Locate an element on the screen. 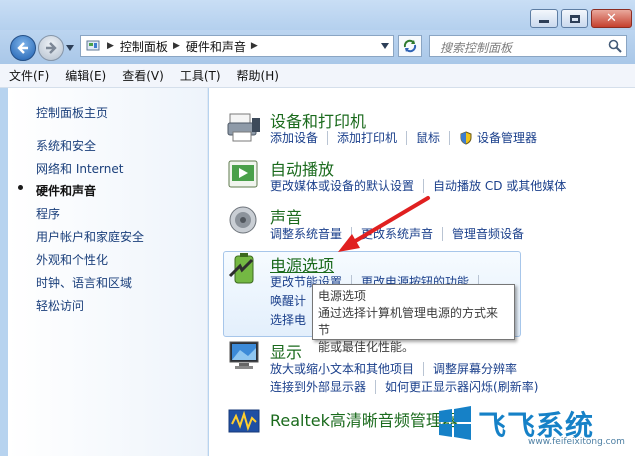  minimize-button is located at coordinates (544, 18).